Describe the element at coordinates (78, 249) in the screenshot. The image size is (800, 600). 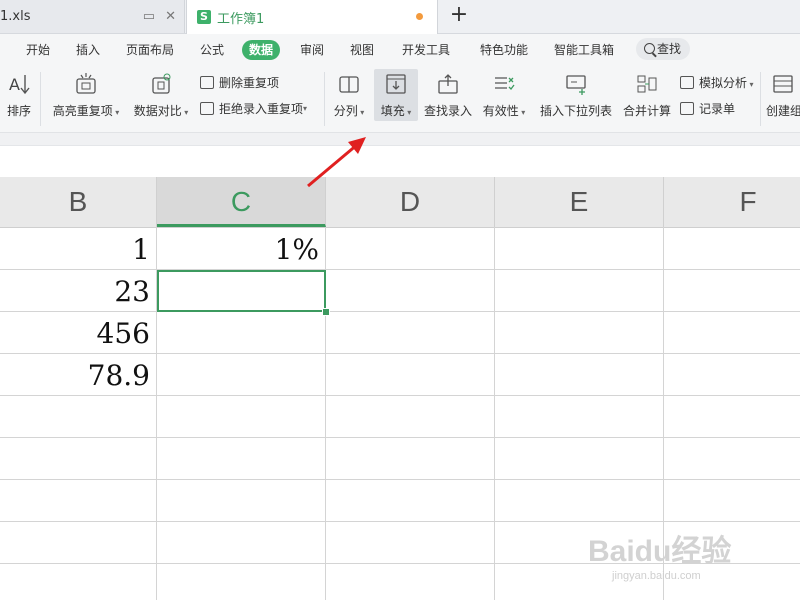
I see `cell-b1: 1` at that location.